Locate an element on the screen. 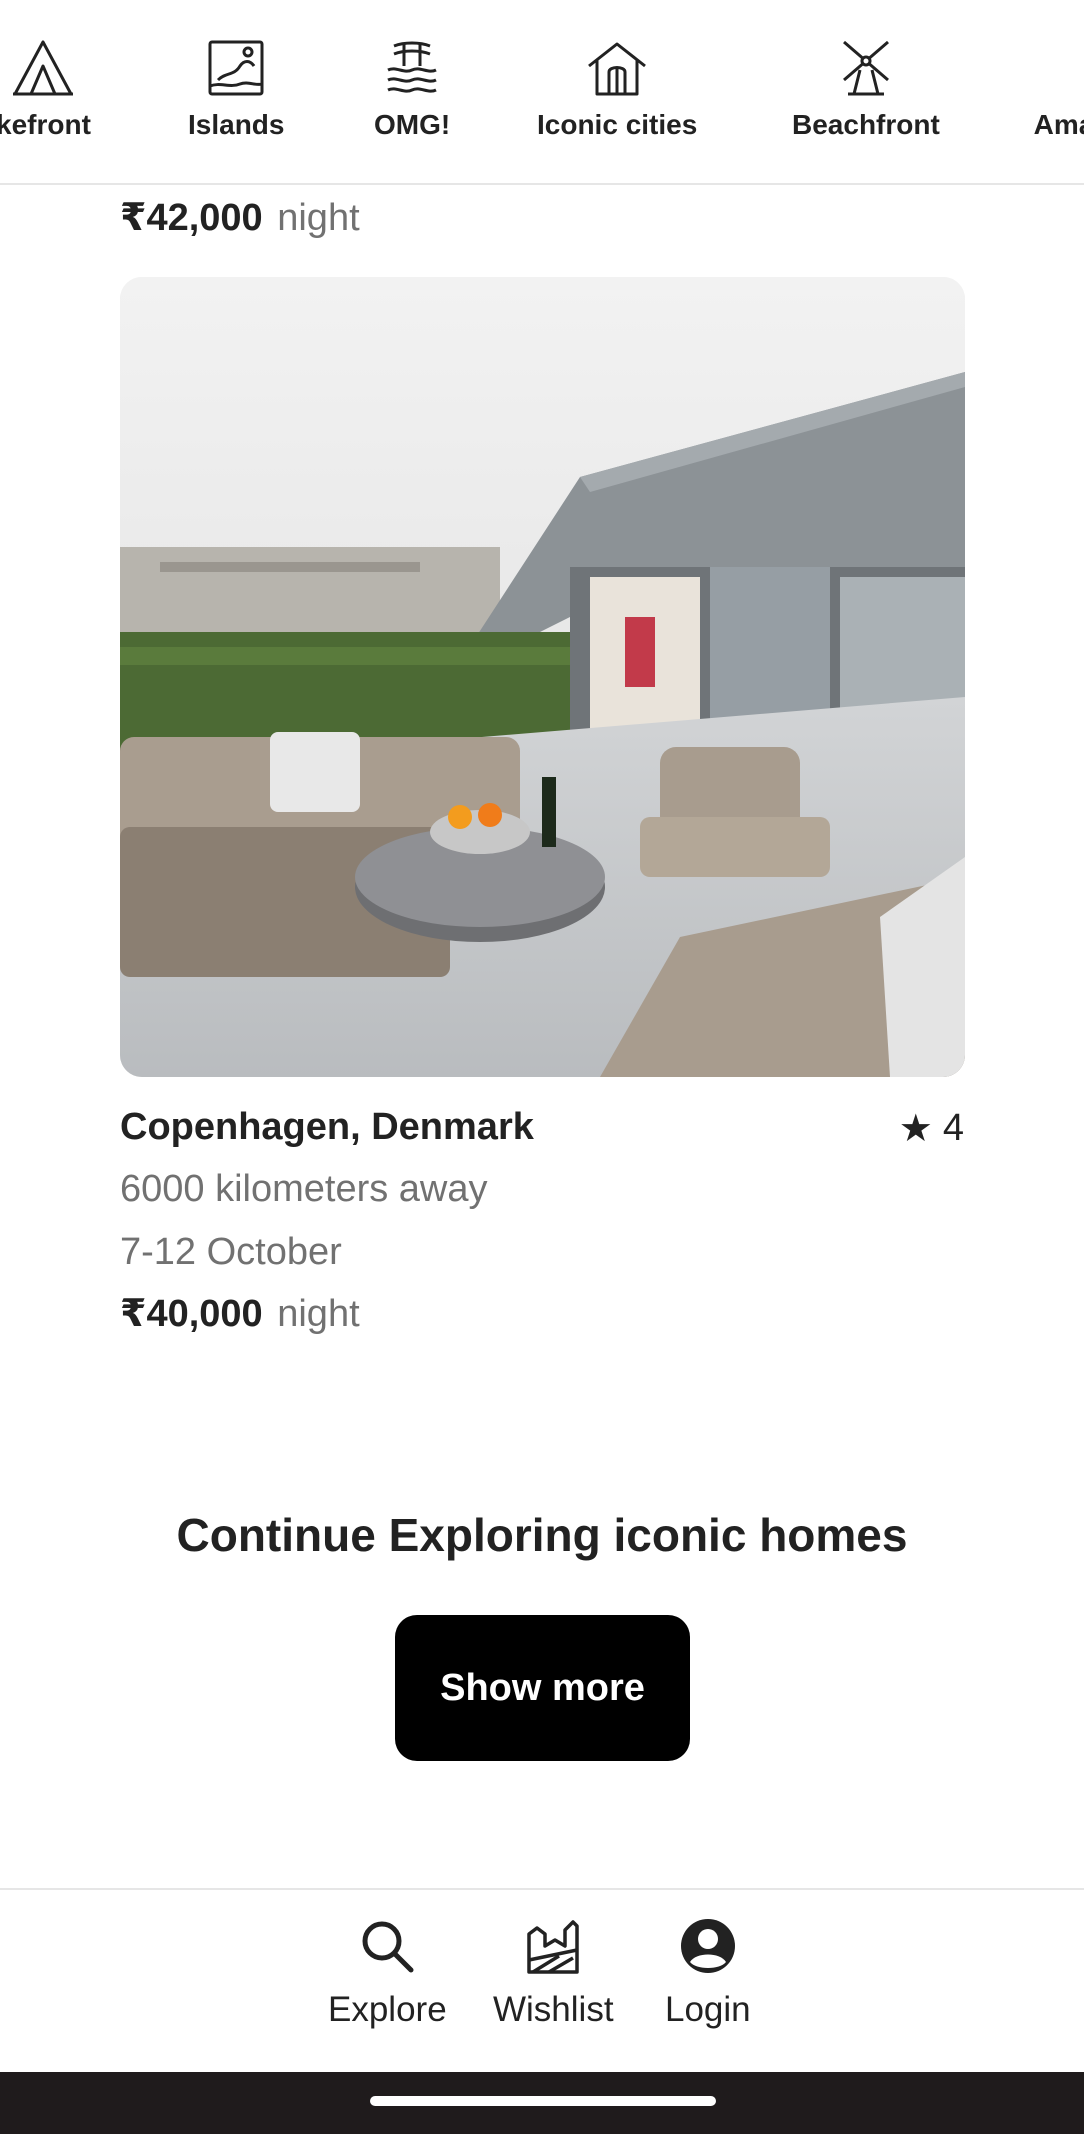 The height and width of the screenshot is (2134, 1084). previous-listing-price: ₹42,000 night is located at coordinates (240, 219).